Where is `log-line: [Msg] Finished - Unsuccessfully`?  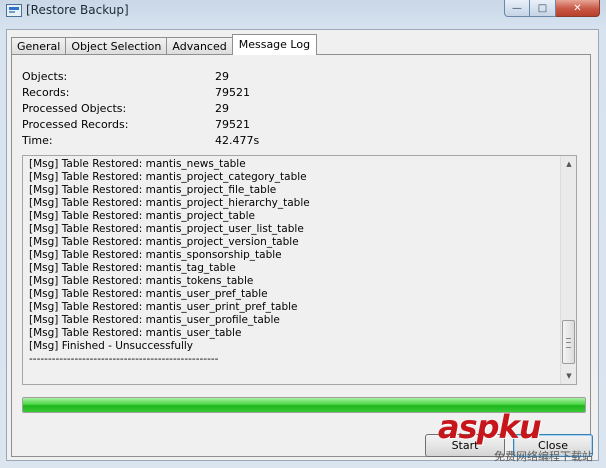
log-line: [Msg] Finished - Unsuccessfully is located at coordinates (111, 346).